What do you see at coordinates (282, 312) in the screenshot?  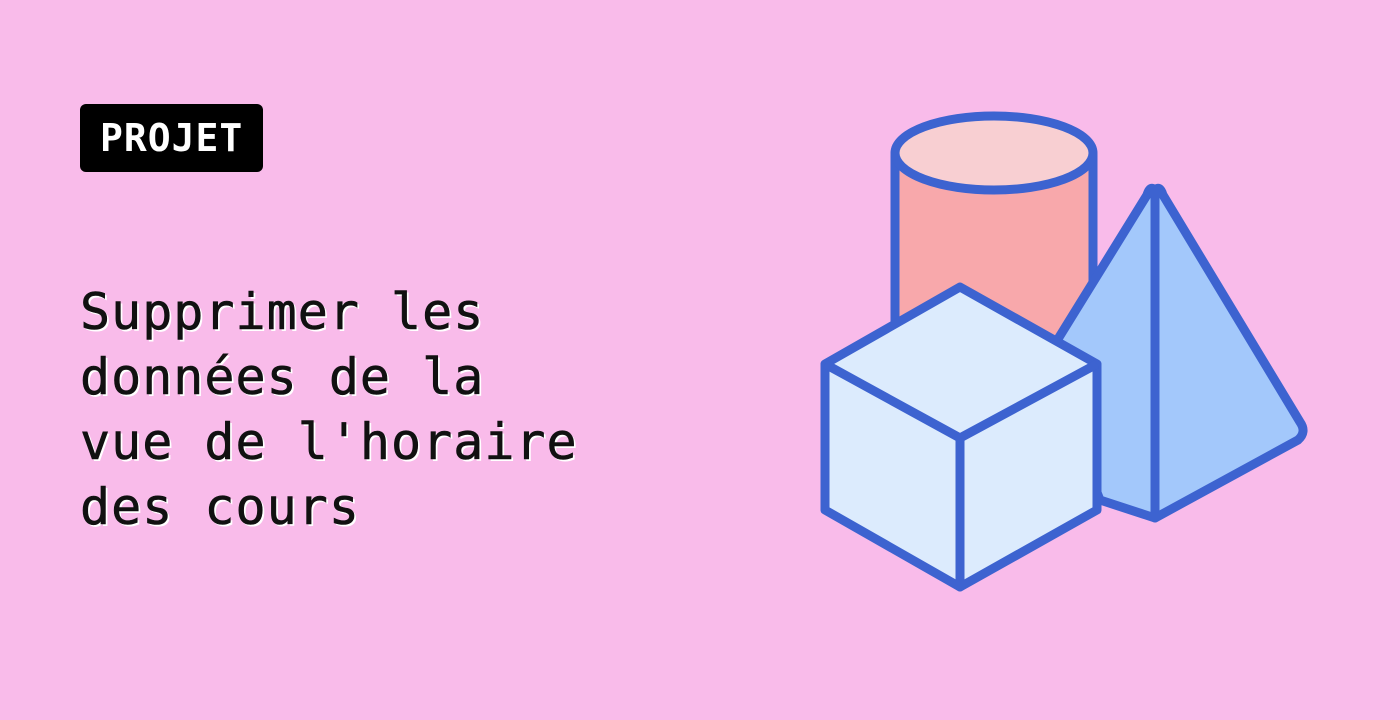 I see `title-line-1: Supprimer les` at bounding box center [282, 312].